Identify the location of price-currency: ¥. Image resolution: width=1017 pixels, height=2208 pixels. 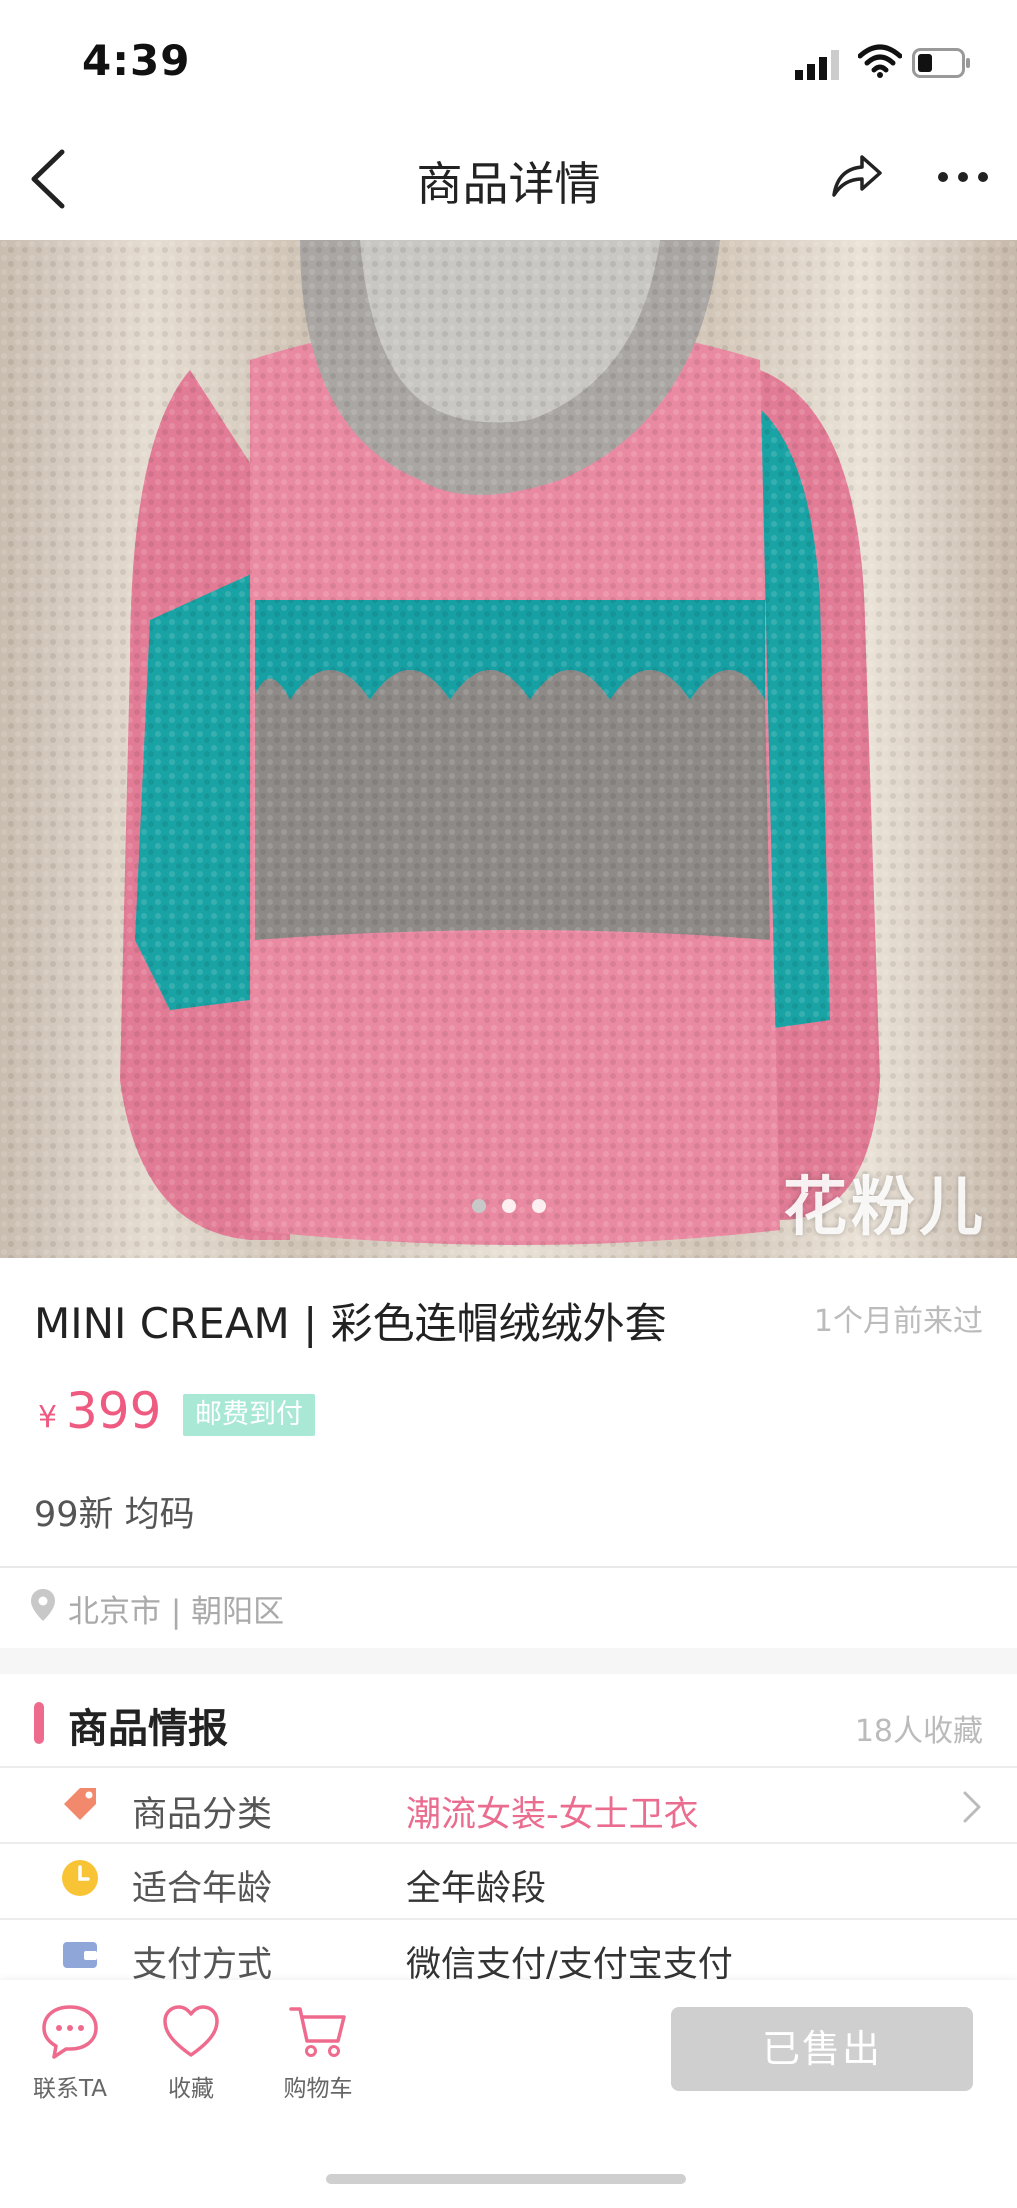
(48, 1417).